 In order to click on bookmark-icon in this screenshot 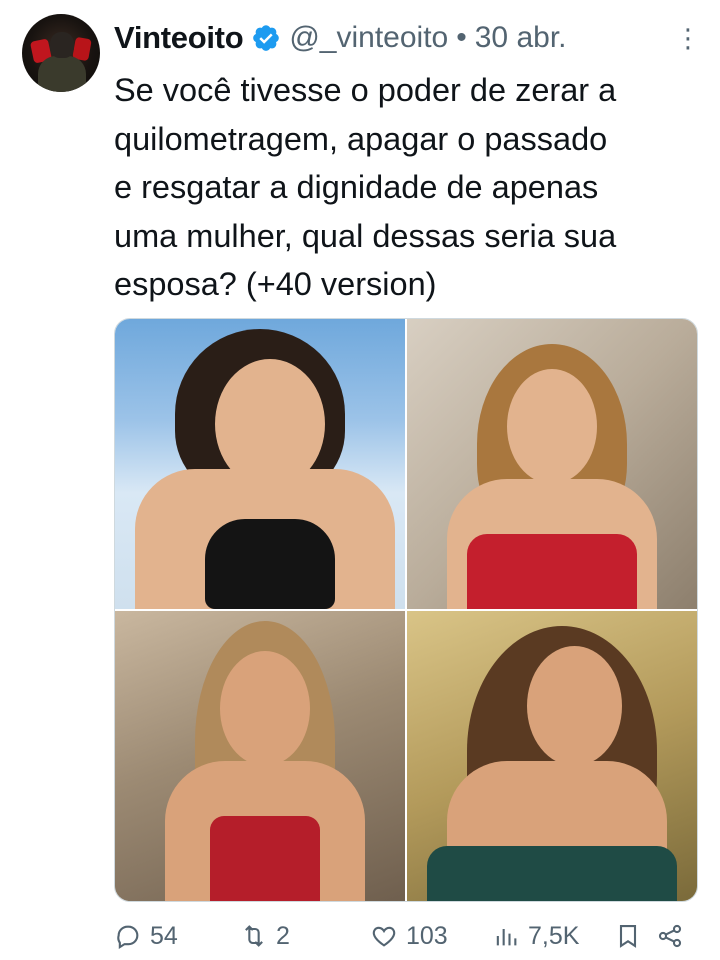, I will do `click(628, 936)`.